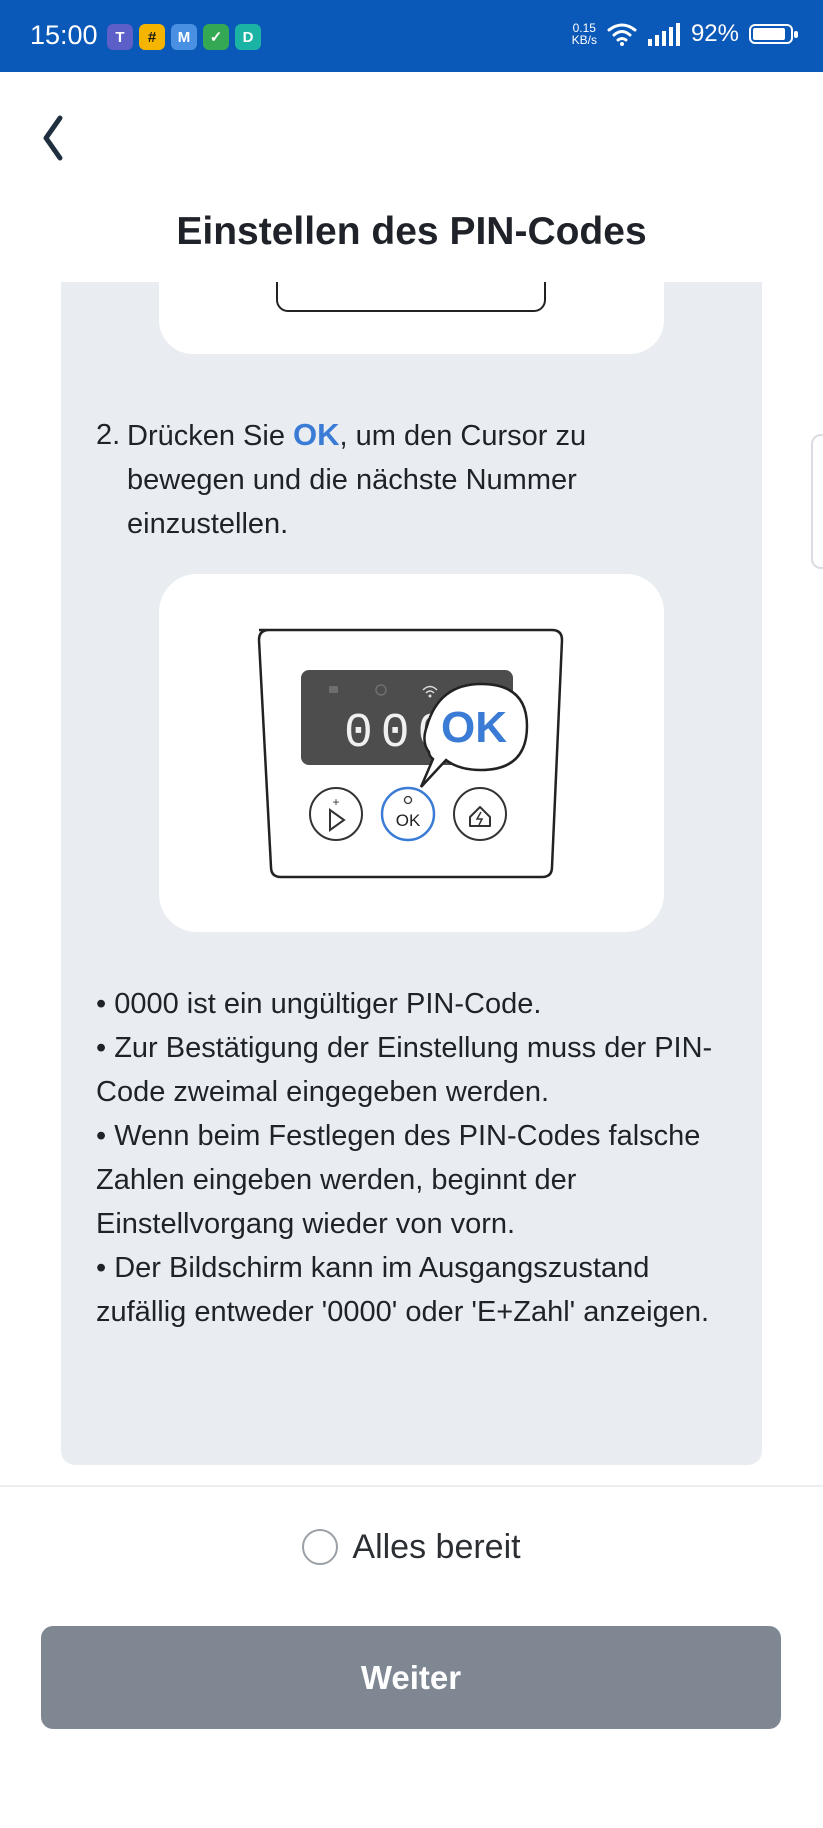  What do you see at coordinates (817, 501) in the screenshot?
I see `side-drawer-handle` at bounding box center [817, 501].